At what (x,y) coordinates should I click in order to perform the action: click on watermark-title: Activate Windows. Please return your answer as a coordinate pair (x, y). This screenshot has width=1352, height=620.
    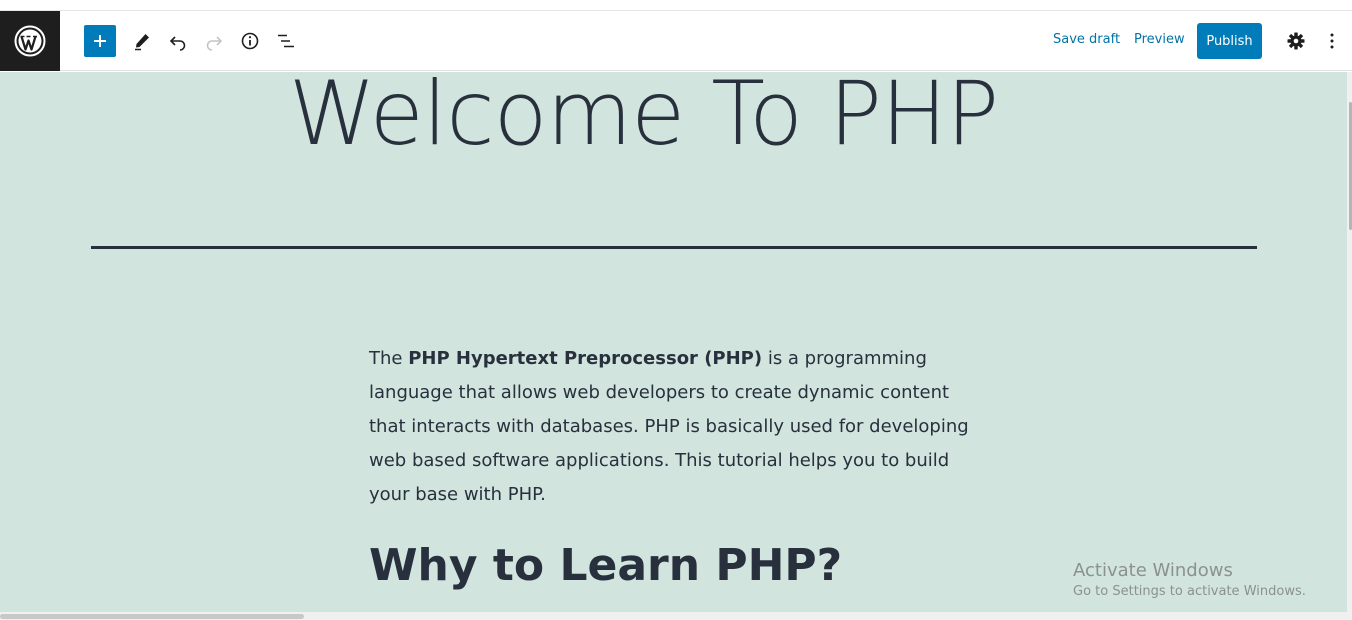
    Looking at the image, I should click on (1153, 570).